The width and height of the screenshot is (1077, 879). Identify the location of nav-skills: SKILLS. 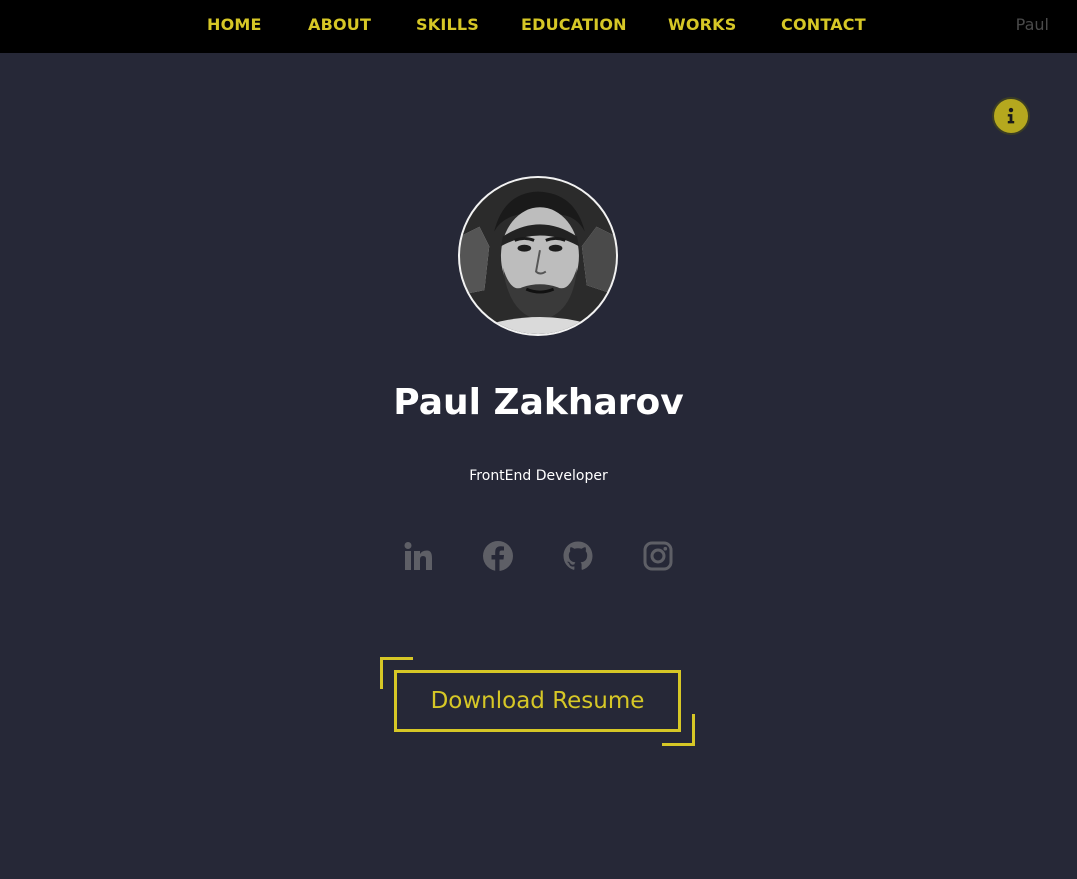
(447, 24).